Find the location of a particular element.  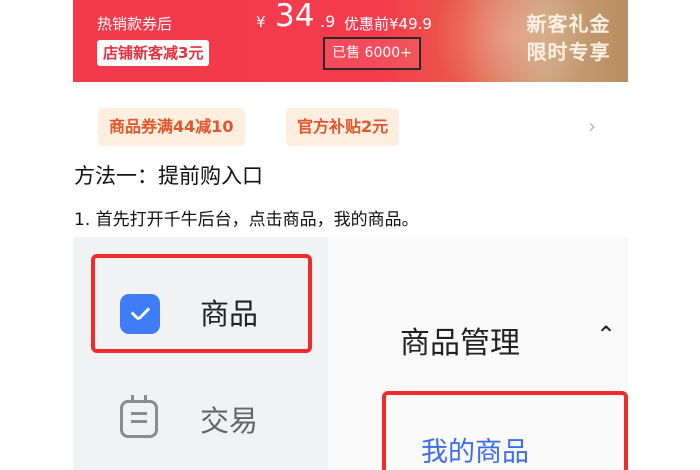

coupon-chip-subsidy: 官方补贴2元 is located at coordinates (343, 127).